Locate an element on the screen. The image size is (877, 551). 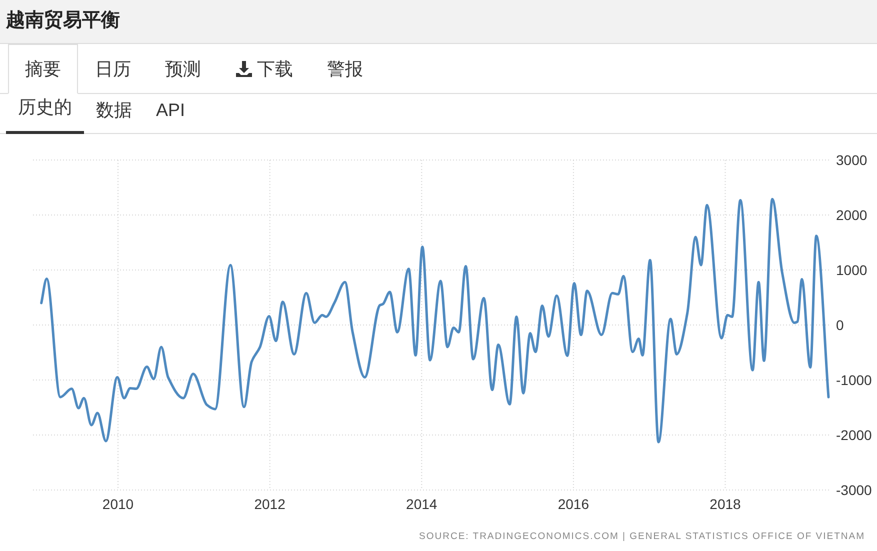
tab: 预测 is located at coordinates (183, 69).